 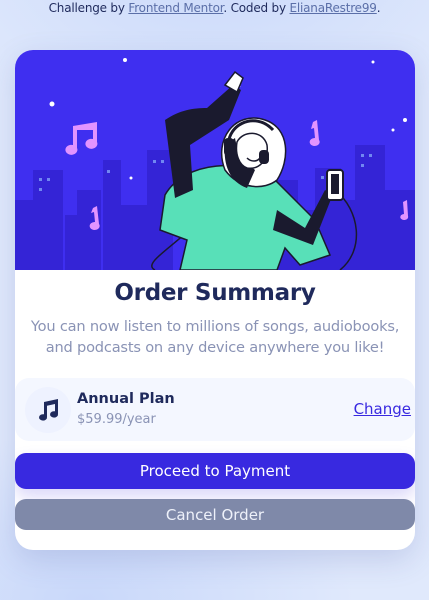 What do you see at coordinates (382, 409) in the screenshot?
I see `change-plan-link: Change` at bounding box center [382, 409].